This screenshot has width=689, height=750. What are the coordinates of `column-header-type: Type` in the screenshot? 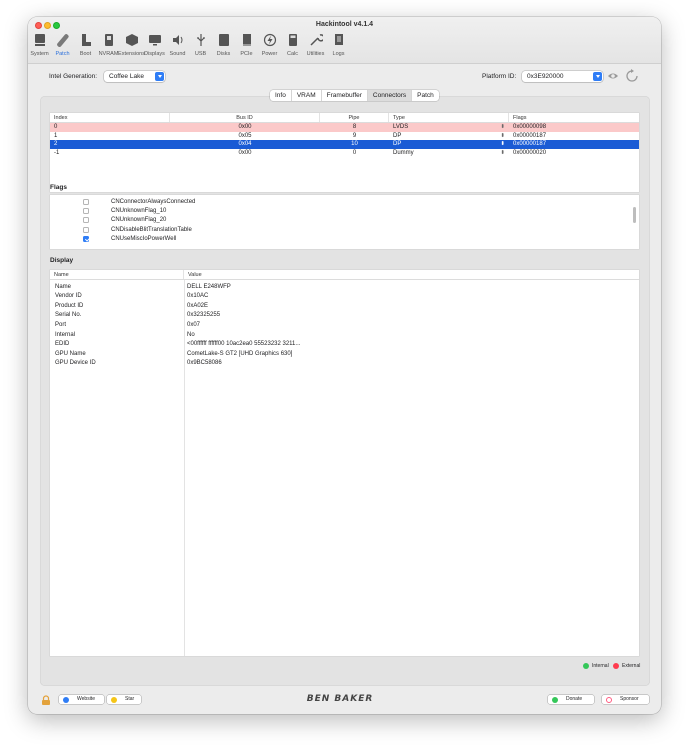 It's located at (449, 117).